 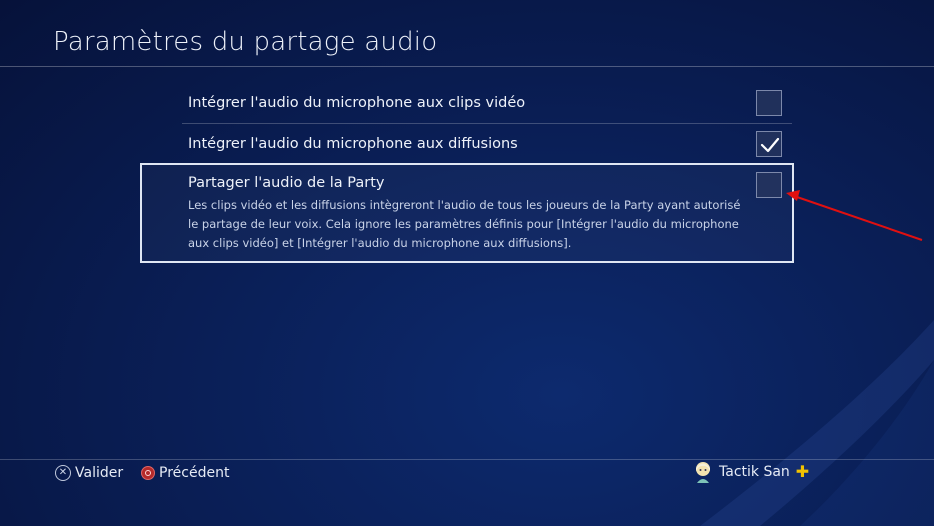 I want to click on user-profile: Tactik San ✚, so click(x=751, y=472).